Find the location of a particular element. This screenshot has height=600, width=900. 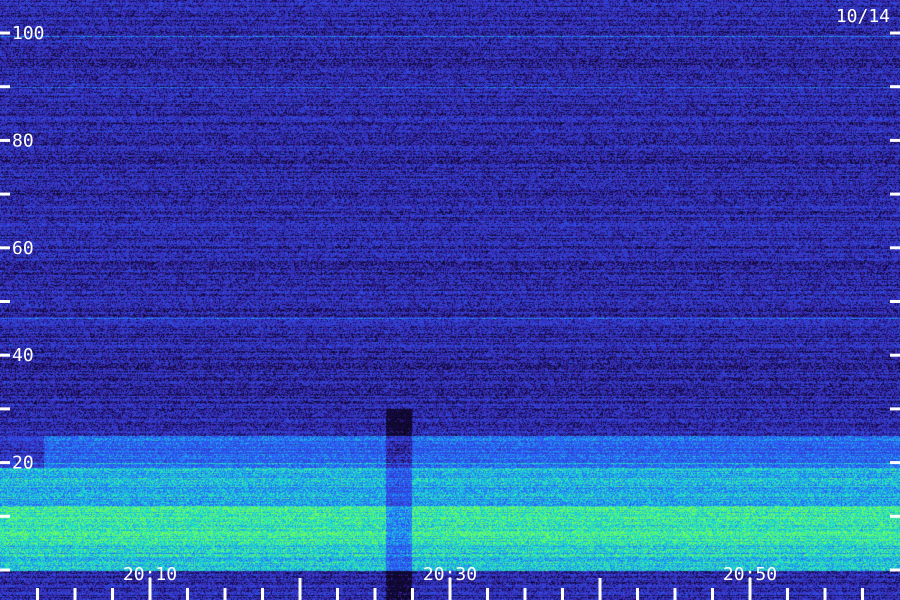

date-label: 10/14 is located at coordinates (862, 16).